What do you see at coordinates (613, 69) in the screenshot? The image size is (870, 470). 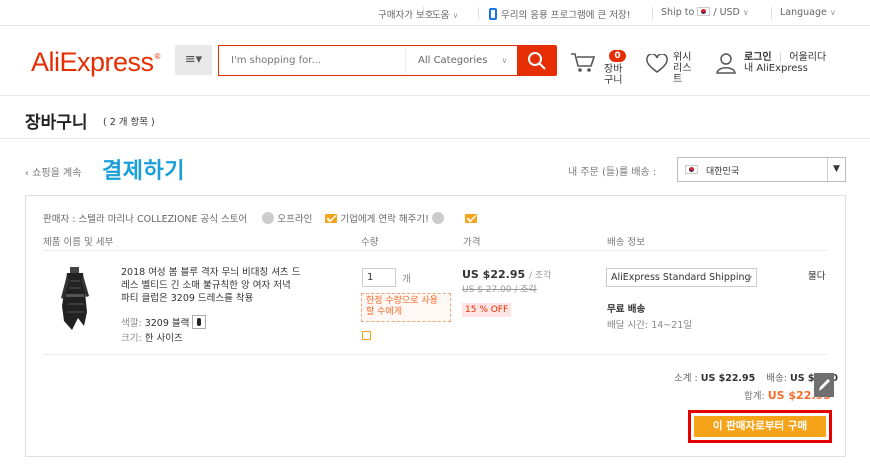 I see `cart-label-line: 장바` at bounding box center [613, 69].